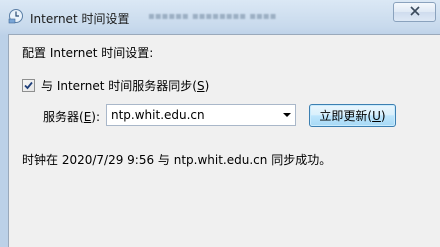  What do you see at coordinates (16, 16) in the screenshot?
I see `clock-globe-icon` at bounding box center [16, 16].